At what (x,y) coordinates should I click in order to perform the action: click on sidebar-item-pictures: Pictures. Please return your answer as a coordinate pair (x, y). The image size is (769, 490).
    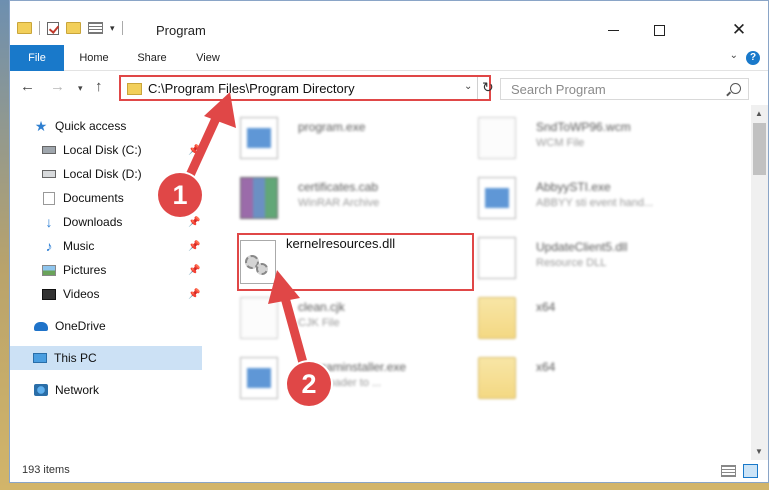
    Looking at the image, I should click on (74, 270).